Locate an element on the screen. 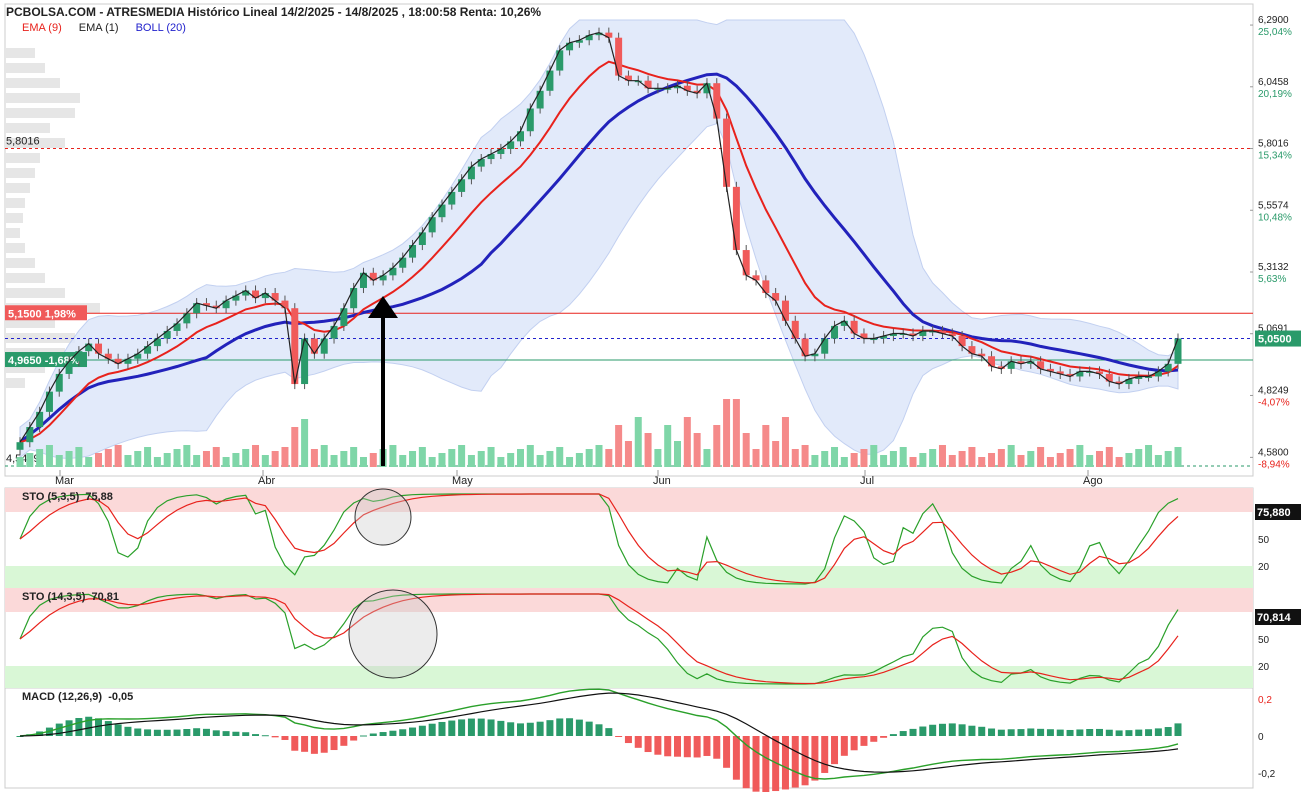 The height and width of the screenshot is (792, 1310). sto1-label: STO (5,3,5) is located at coordinates (51, 497).